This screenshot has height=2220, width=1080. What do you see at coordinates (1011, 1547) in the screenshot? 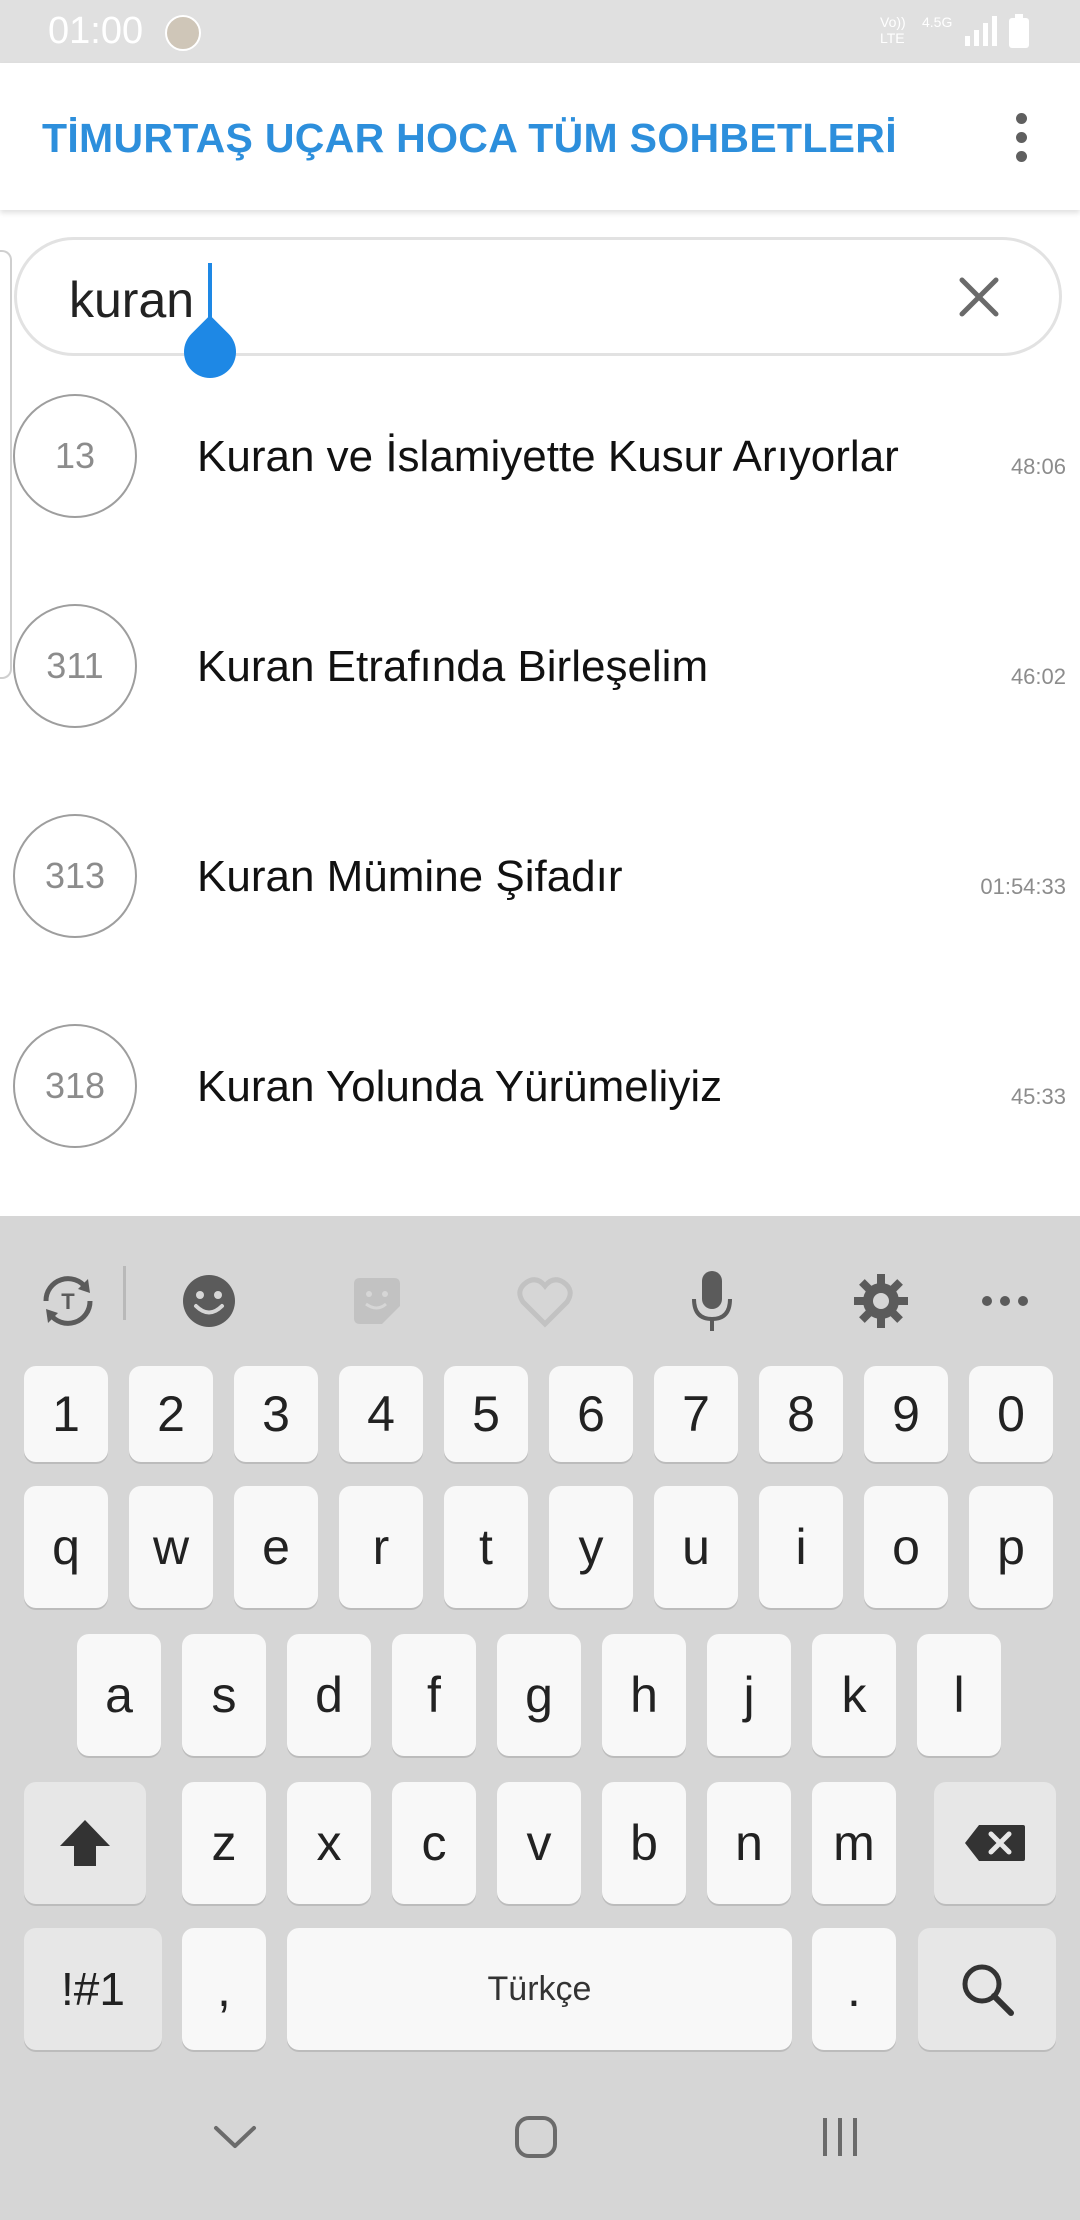
I see `key-p: p` at bounding box center [1011, 1547].